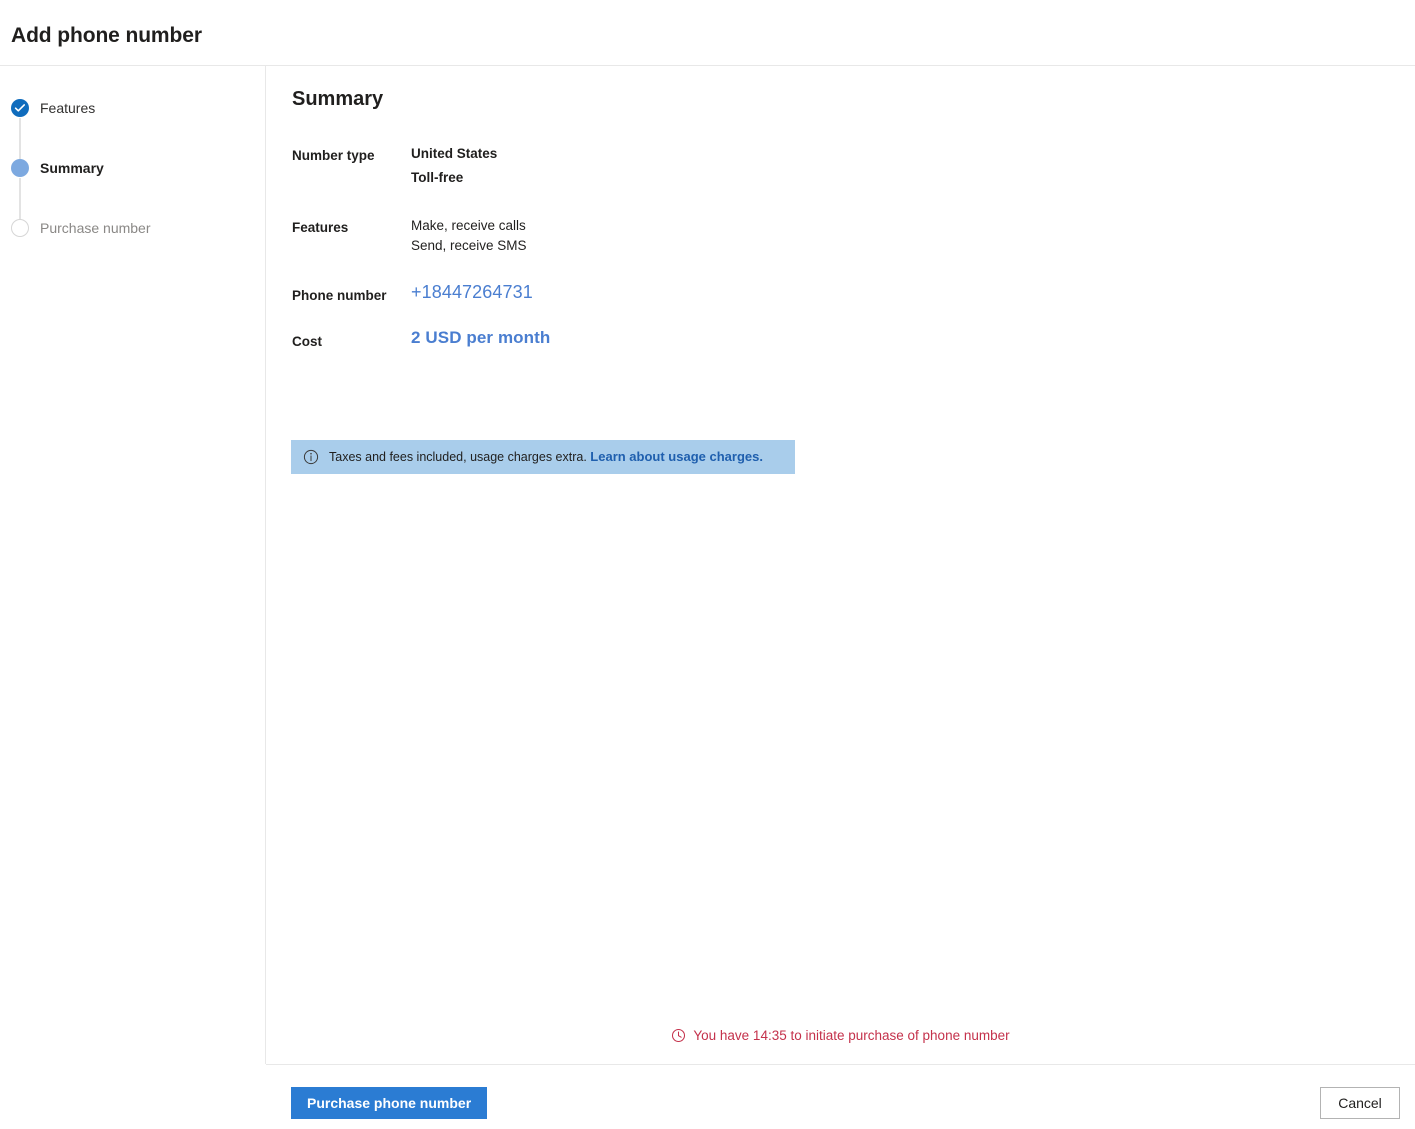 This screenshot has height=1129, width=1415. What do you see at coordinates (676, 456) in the screenshot?
I see `learn-about-usage-charges-link: Learn about usage charges.` at bounding box center [676, 456].